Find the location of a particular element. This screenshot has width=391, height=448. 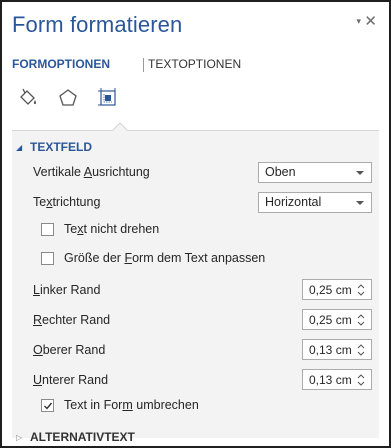

pane-title: Form formatieren is located at coordinates (97, 24).